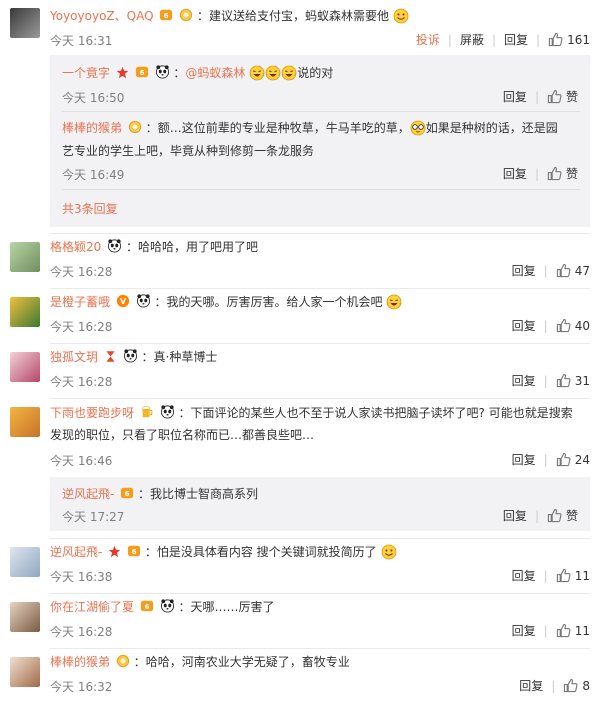 Image resolution: width=600 pixels, height=701 pixels. What do you see at coordinates (204, 494) in the screenshot?
I see `reply-text: 我比博士智商高系列` at bounding box center [204, 494].